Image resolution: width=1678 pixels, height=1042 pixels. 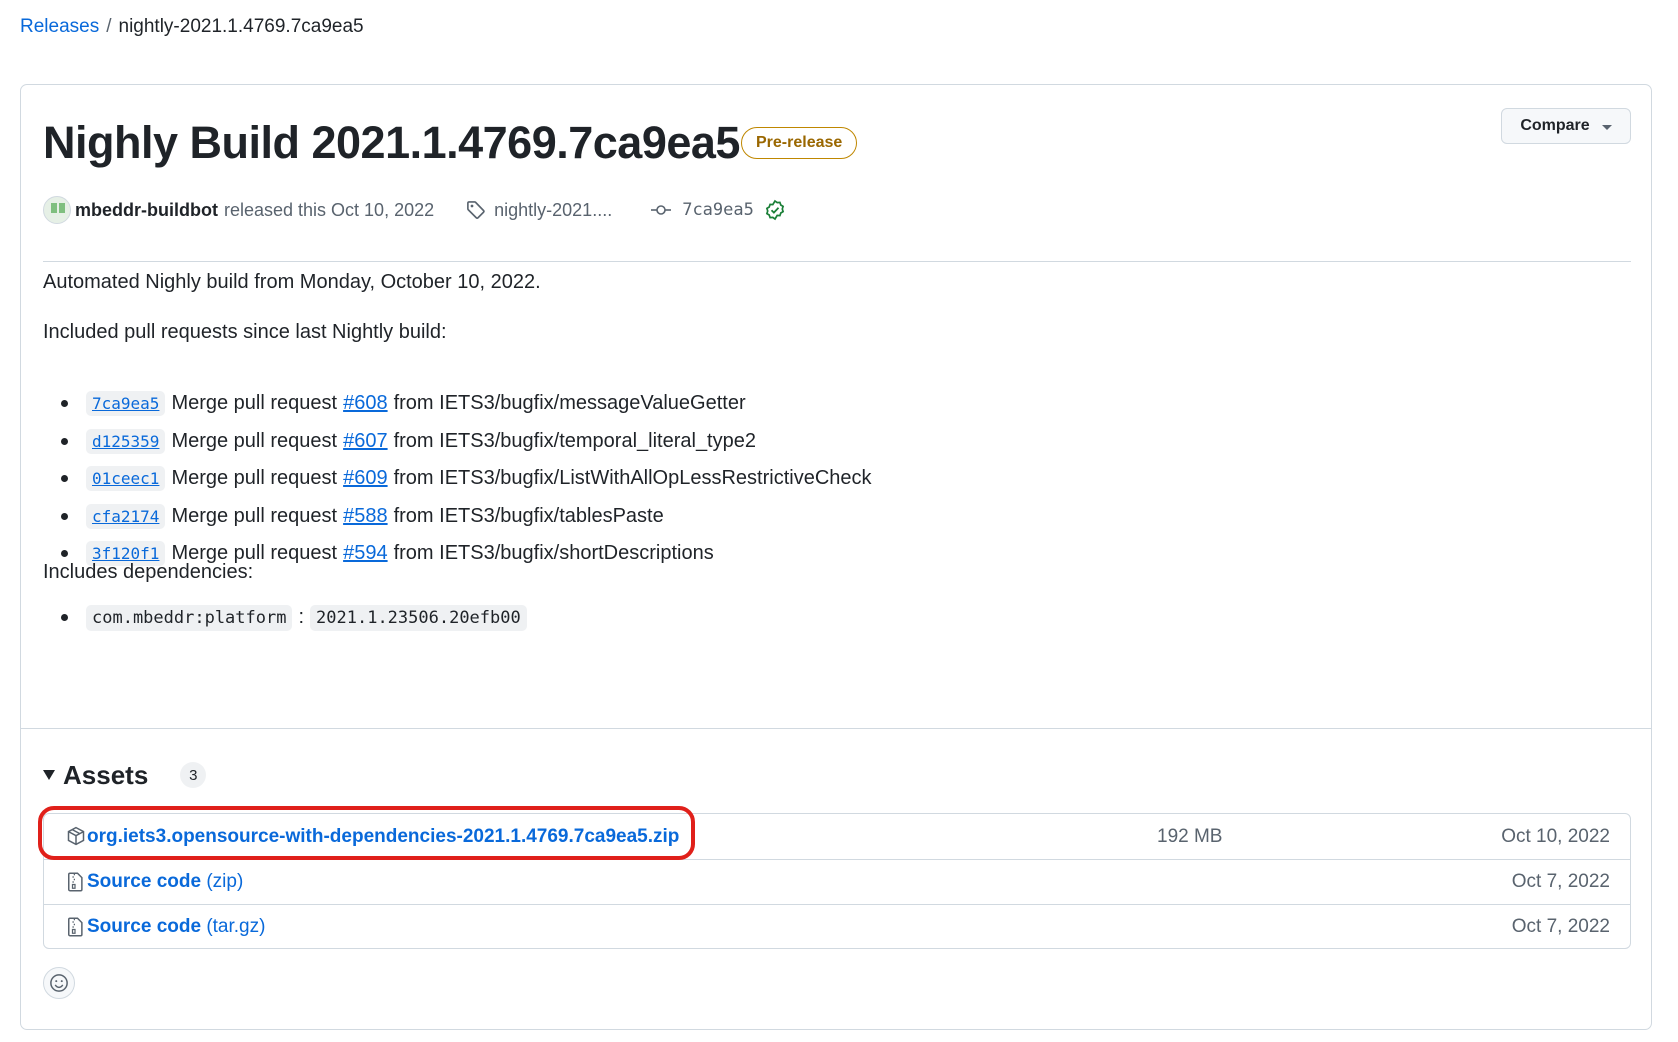 I want to click on avatar, so click(x=57, y=210).